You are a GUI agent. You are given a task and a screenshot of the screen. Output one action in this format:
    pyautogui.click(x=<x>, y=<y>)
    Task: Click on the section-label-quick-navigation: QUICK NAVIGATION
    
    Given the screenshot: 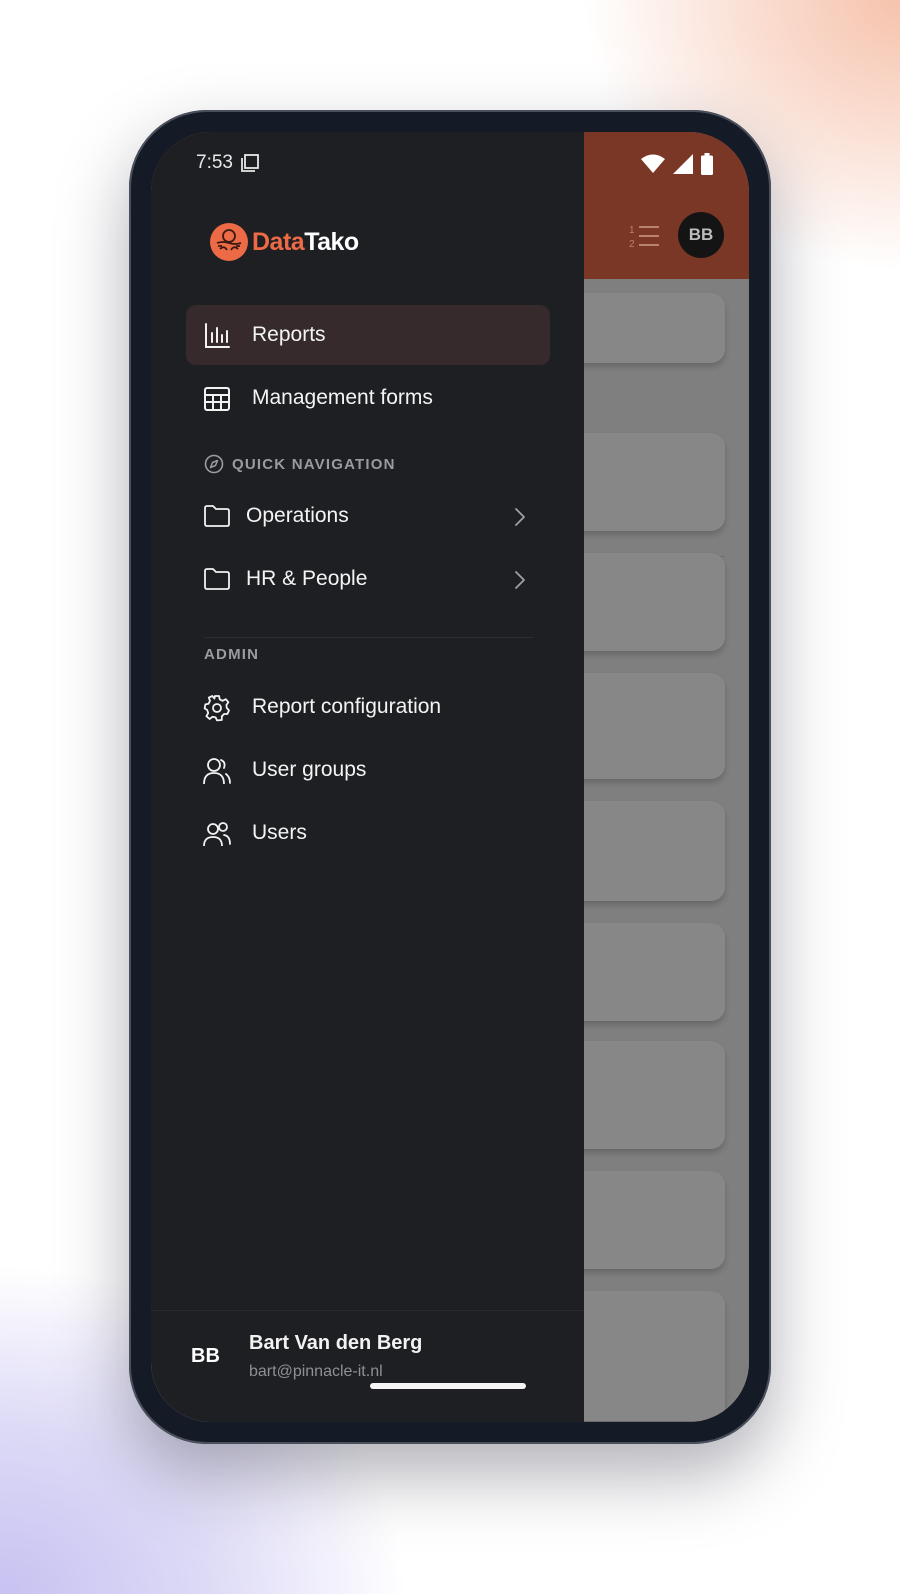 What is the action you would take?
    pyautogui.click(x=300, y=464)
    